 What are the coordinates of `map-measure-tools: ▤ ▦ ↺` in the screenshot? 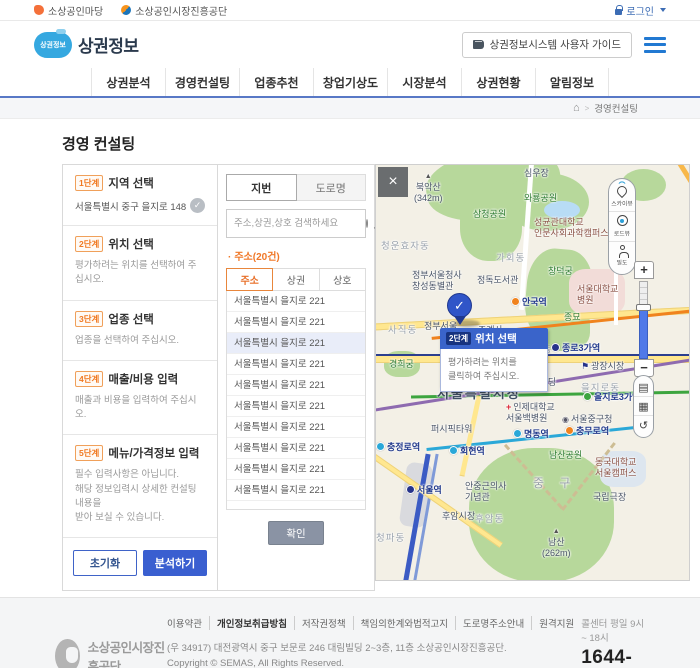 It's located at (643, 406).